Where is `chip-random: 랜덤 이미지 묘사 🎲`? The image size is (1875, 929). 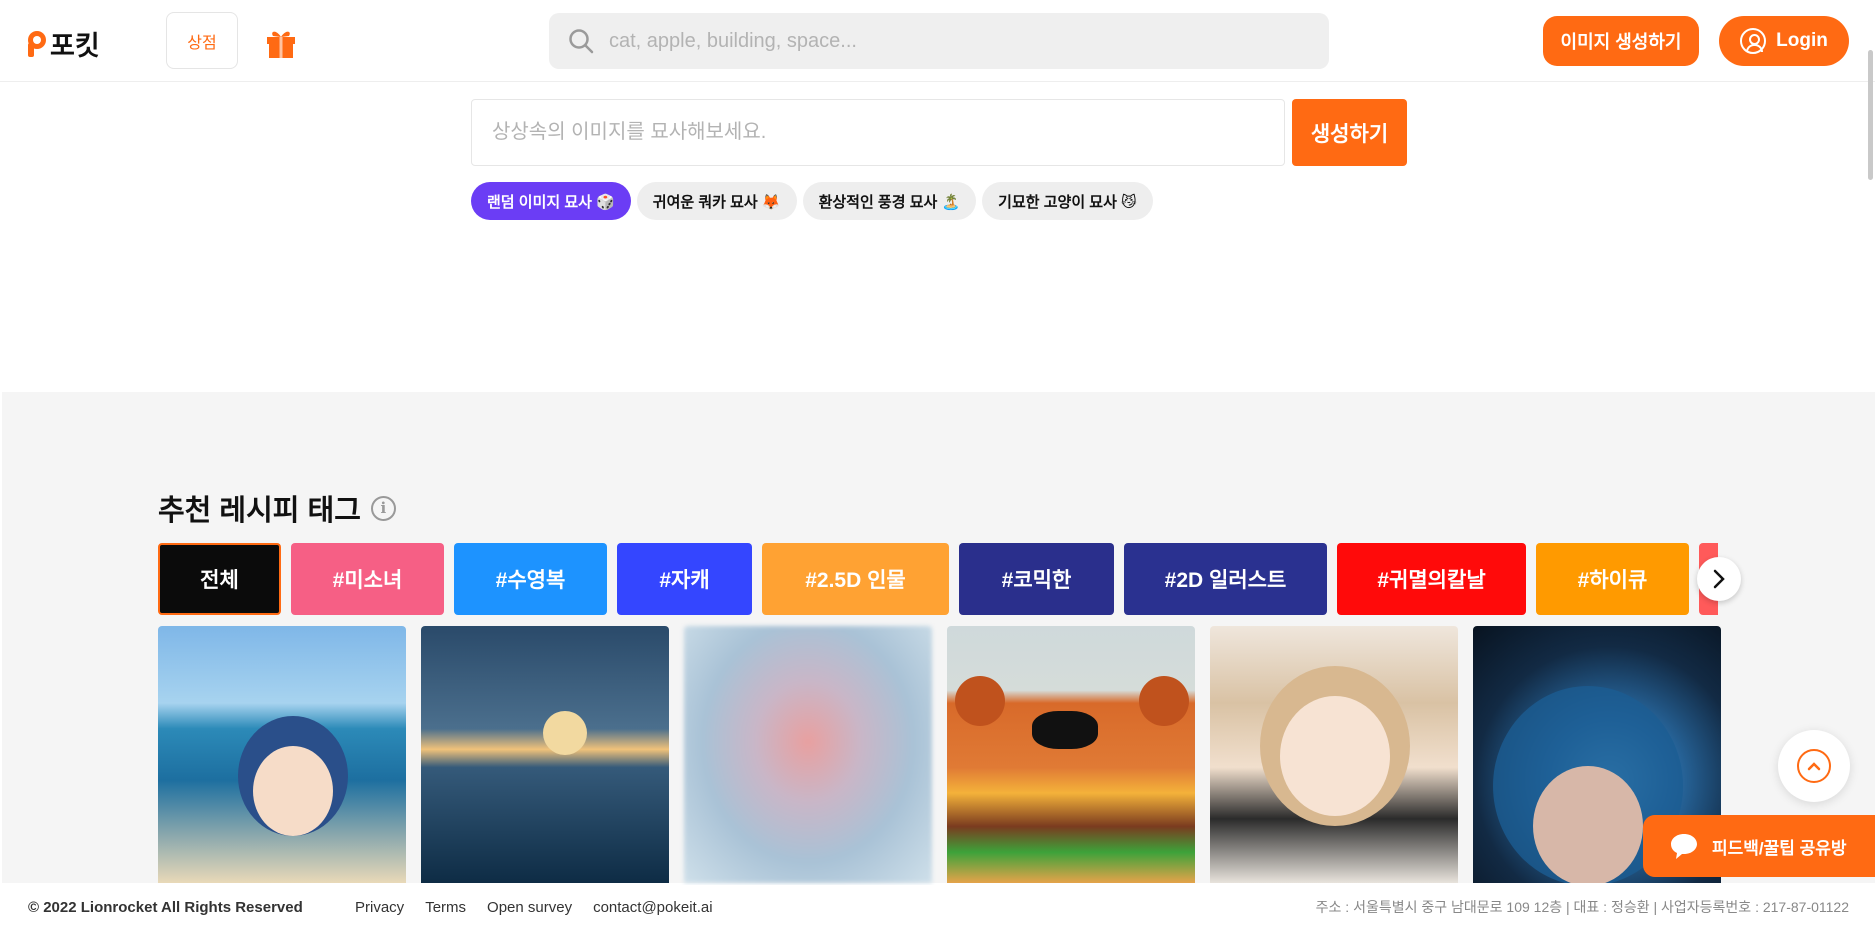 chip-random: 랜덤 이미지 묘사 🎲 is located at coordinates (551, 201).